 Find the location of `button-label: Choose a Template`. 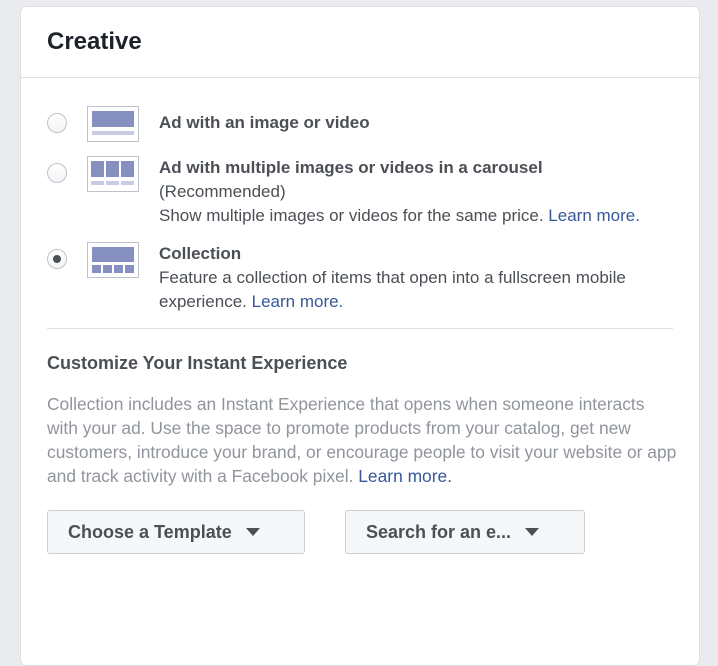

button-label: Choose a Template is located at coordinates (150, 531).